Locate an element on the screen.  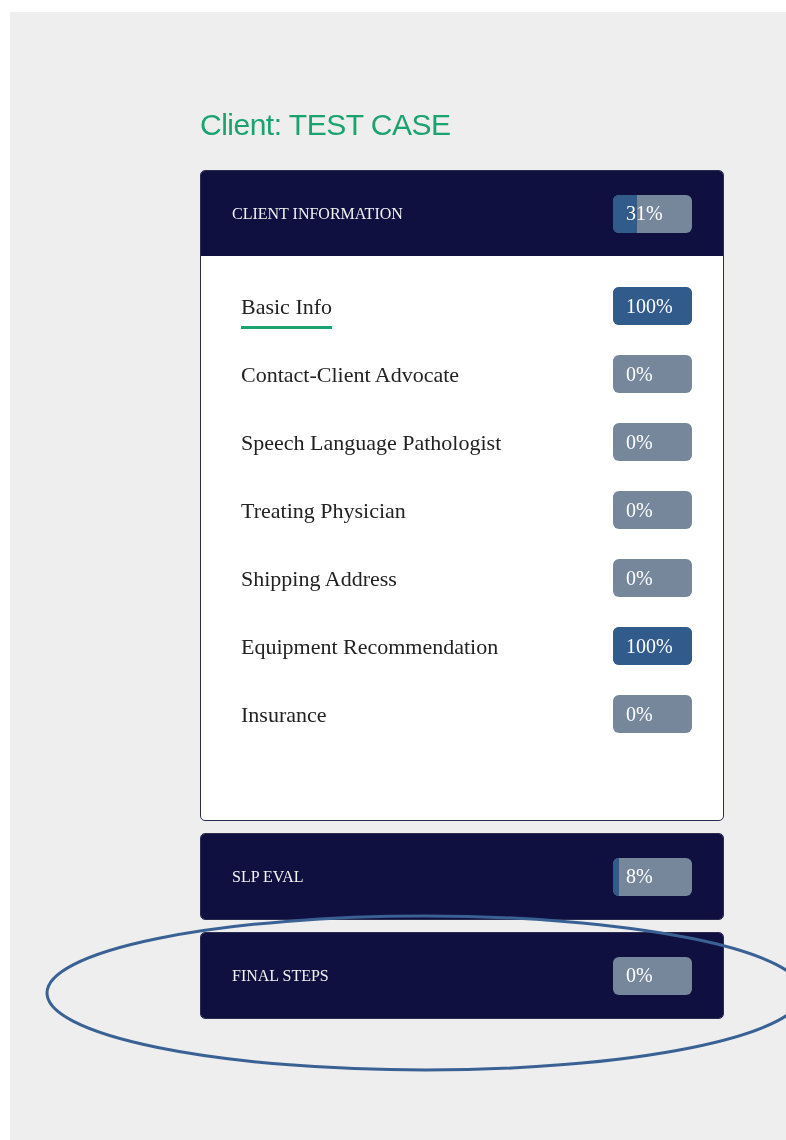
section-header: FINAL STEPS 0% is located at coordinates (462, 975).